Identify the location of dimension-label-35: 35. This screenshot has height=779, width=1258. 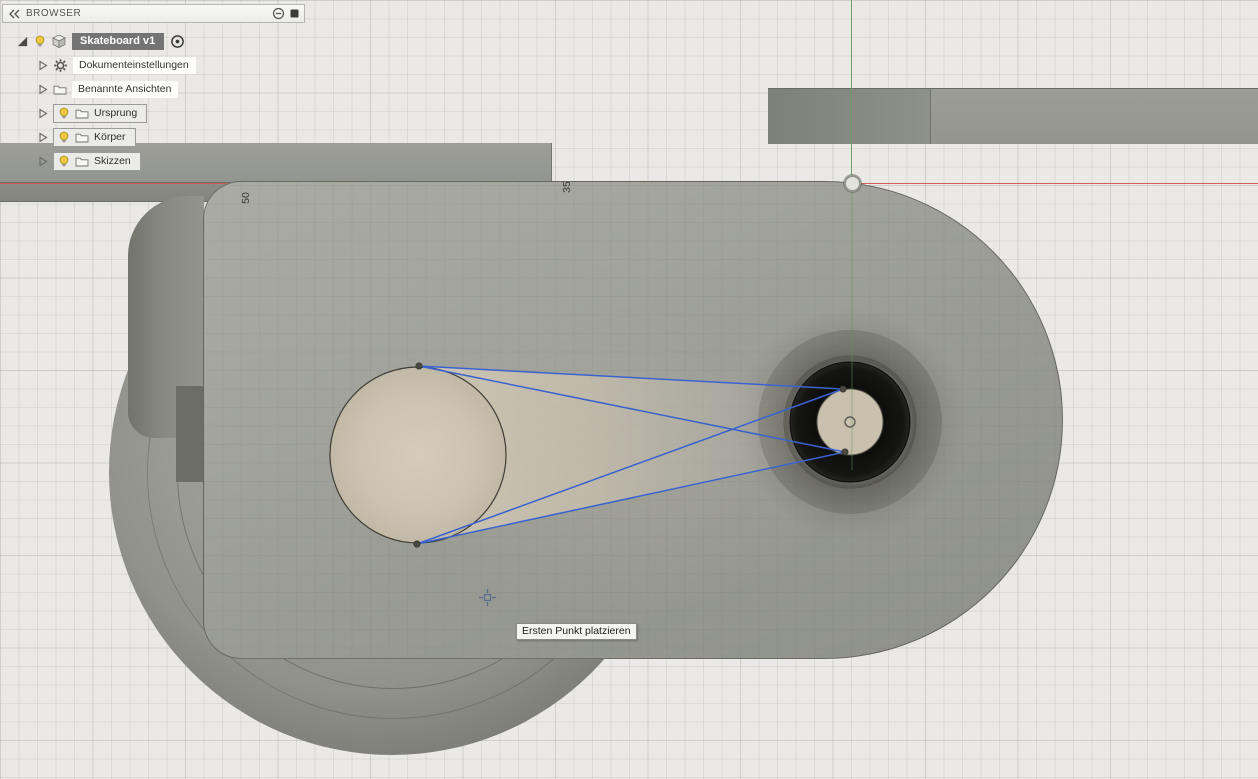
(567, 187).